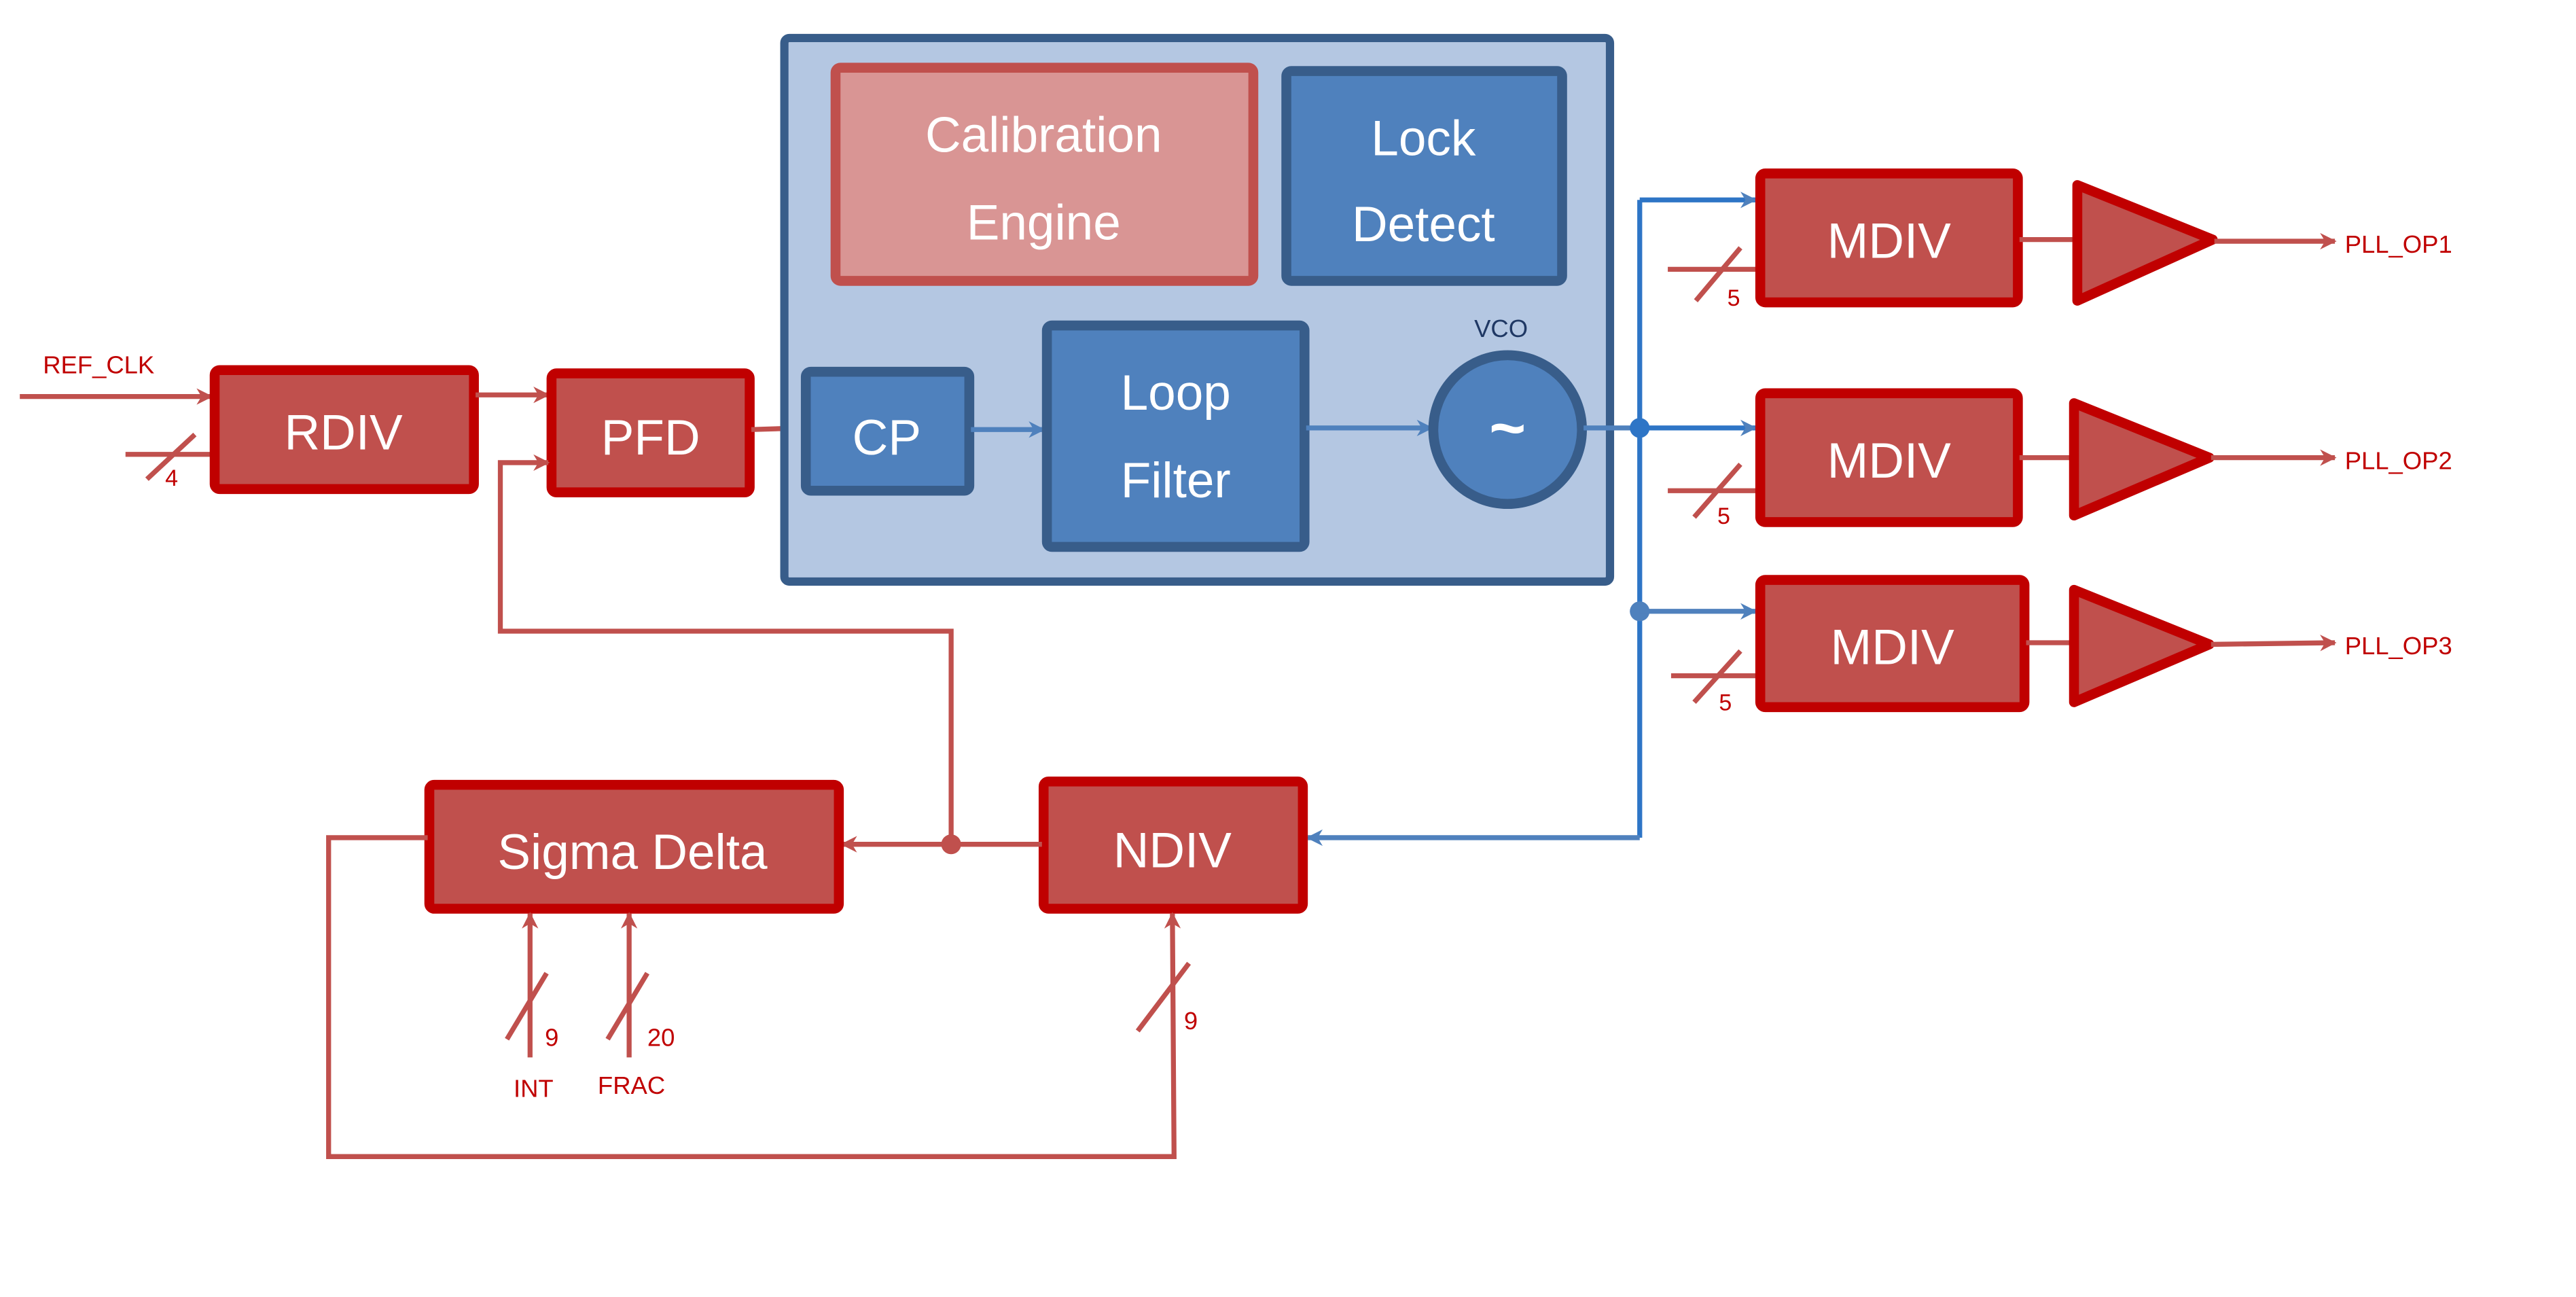 Image resolution: width=2576 pixels, height=1297 pixels. What do you see at coordinates (887, 437) in the screenshot?
I see `cp-label: CP` at bounding box center [887, 437].